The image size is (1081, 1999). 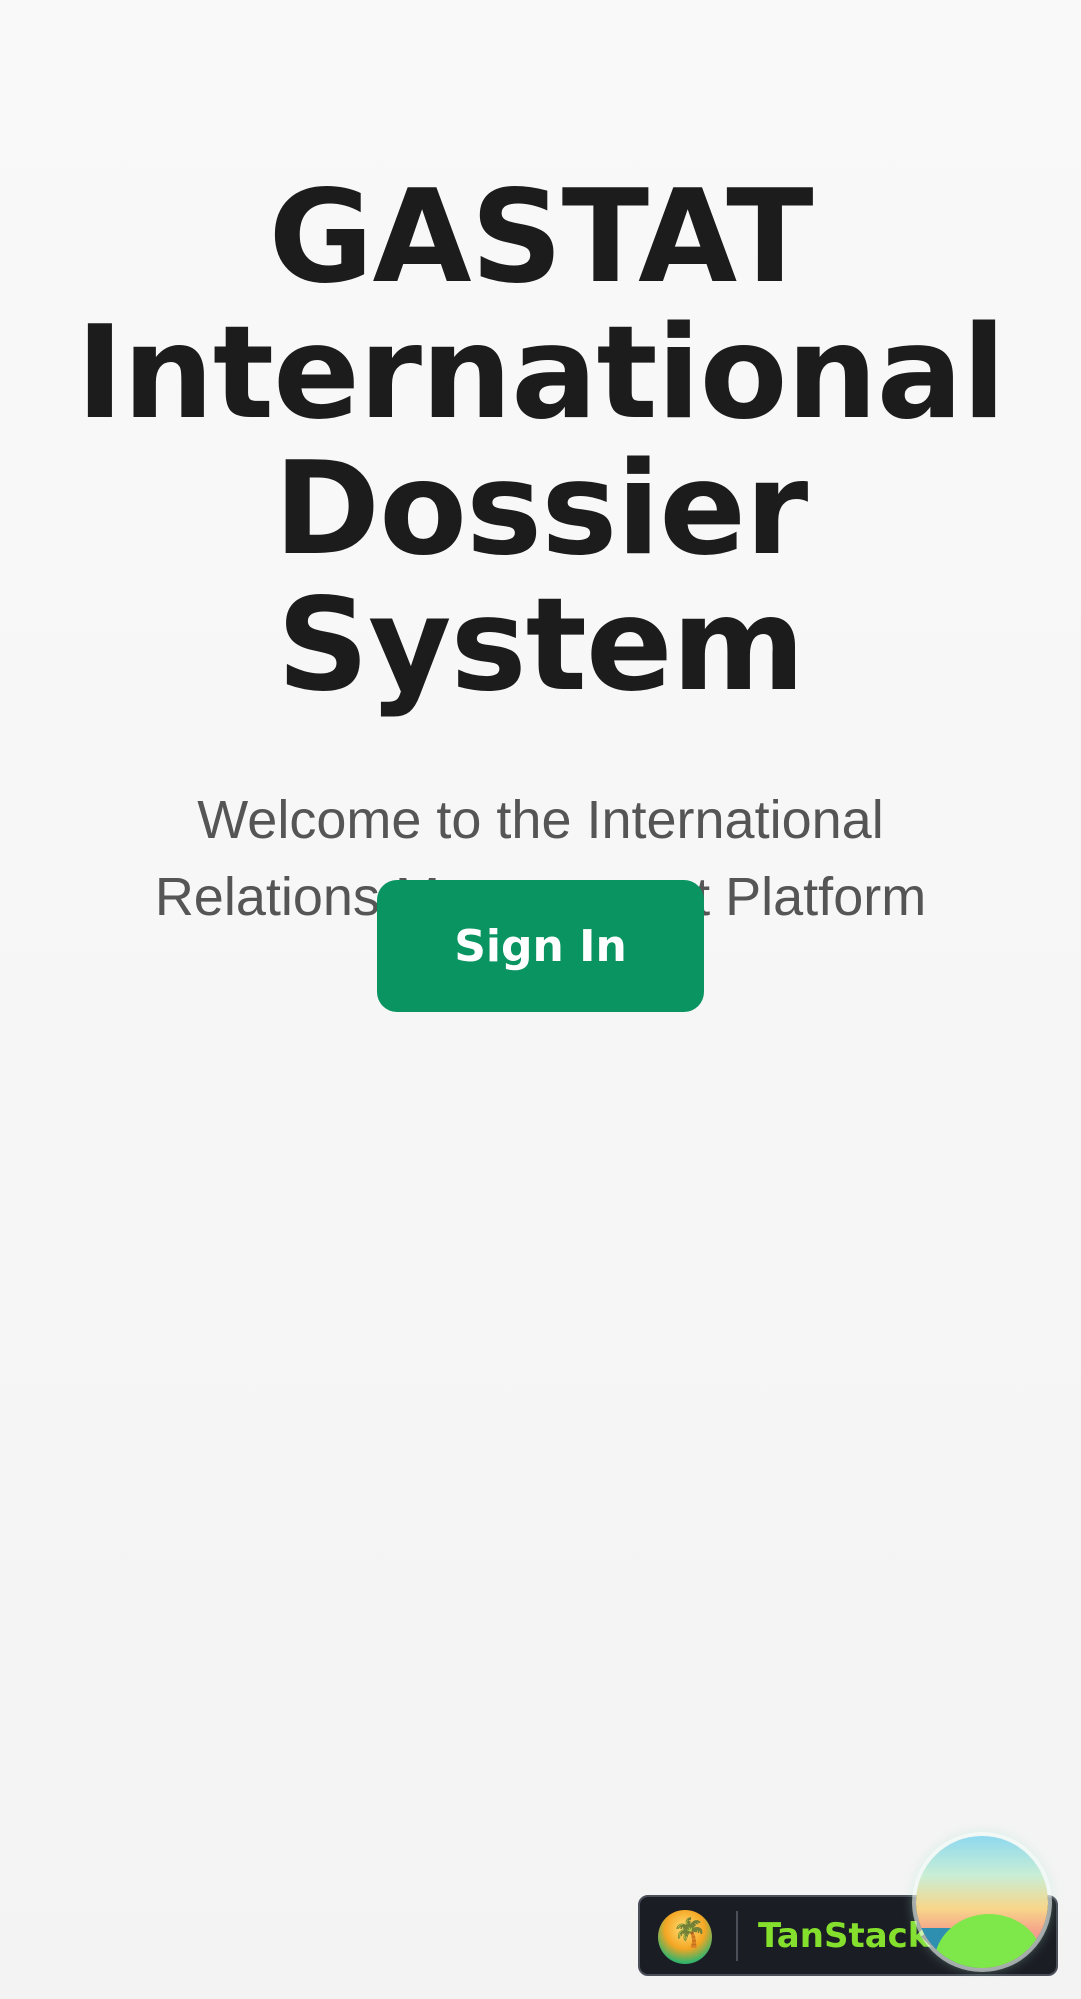 I want to click on sign-in-button: Sign In, so click(x=540, y=946).